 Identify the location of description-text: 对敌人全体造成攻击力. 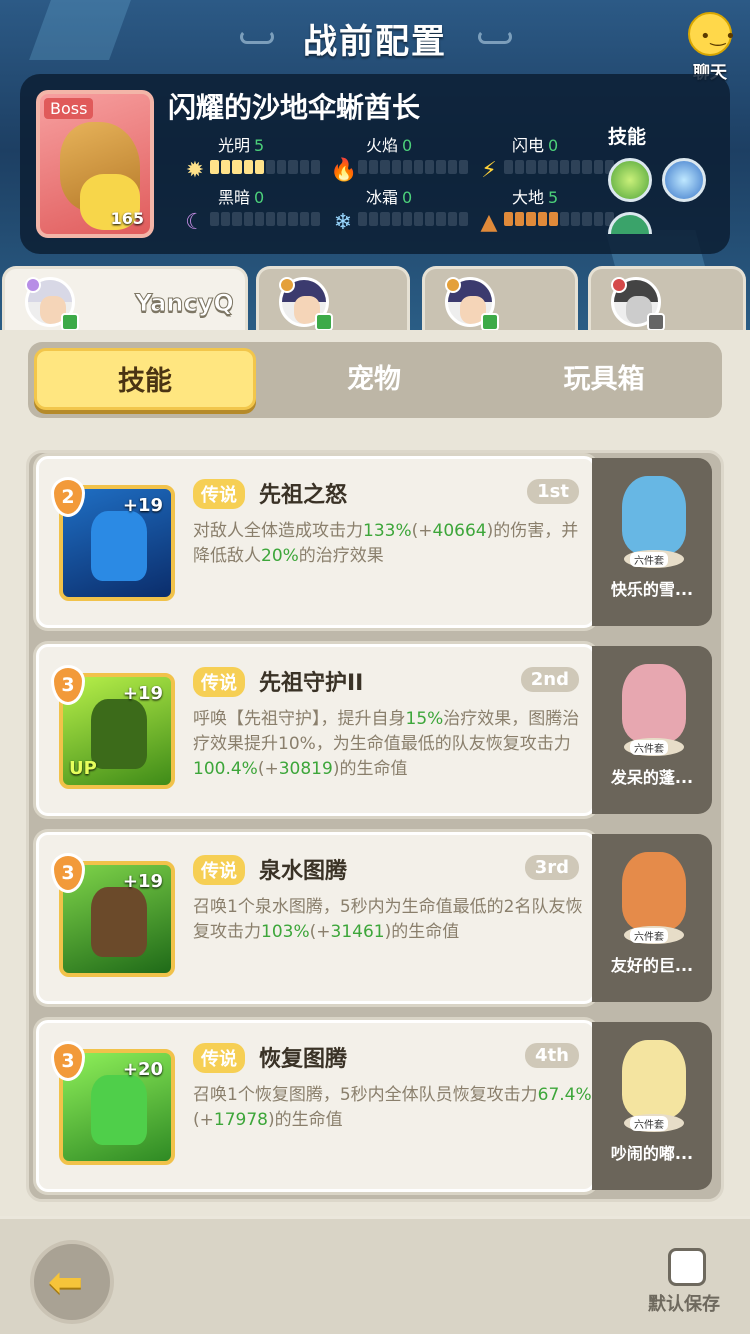
(278, 531).